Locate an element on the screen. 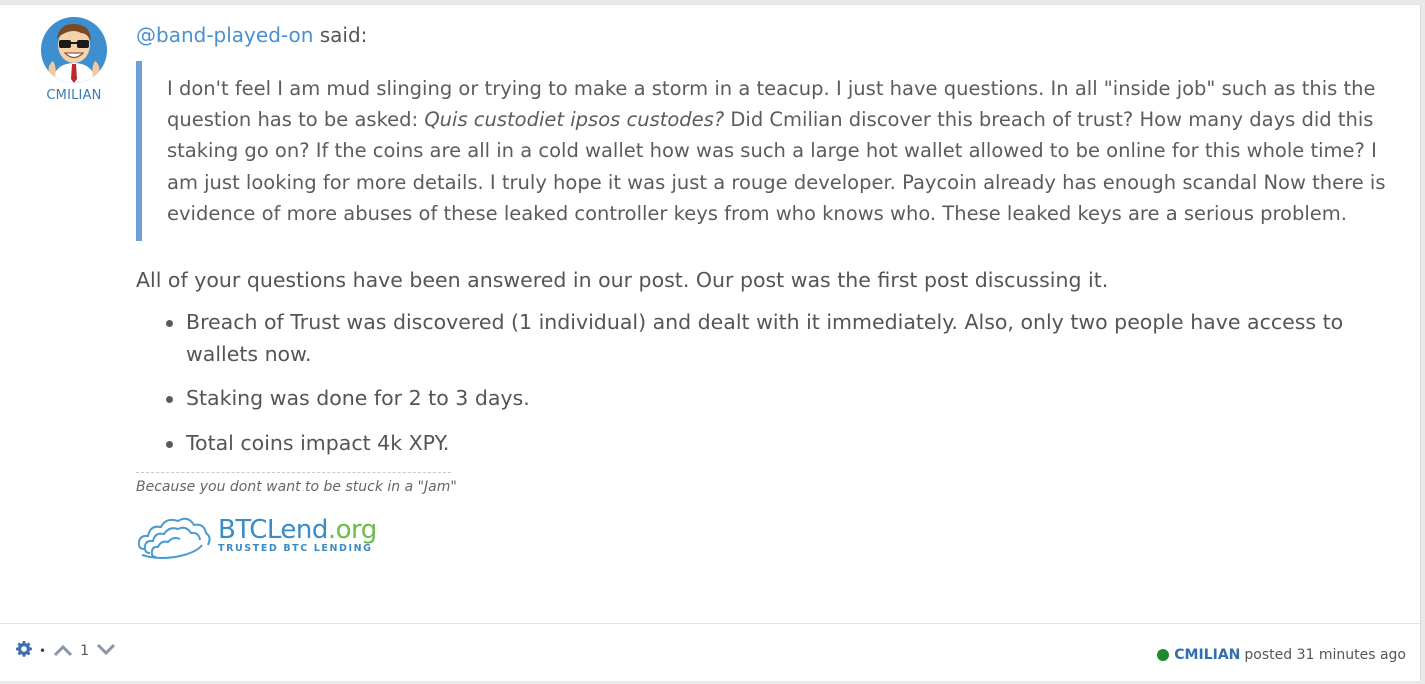  logo-text: BTCLend.org TRUSTED BTC LENDING is located at coordinates (297, 535).